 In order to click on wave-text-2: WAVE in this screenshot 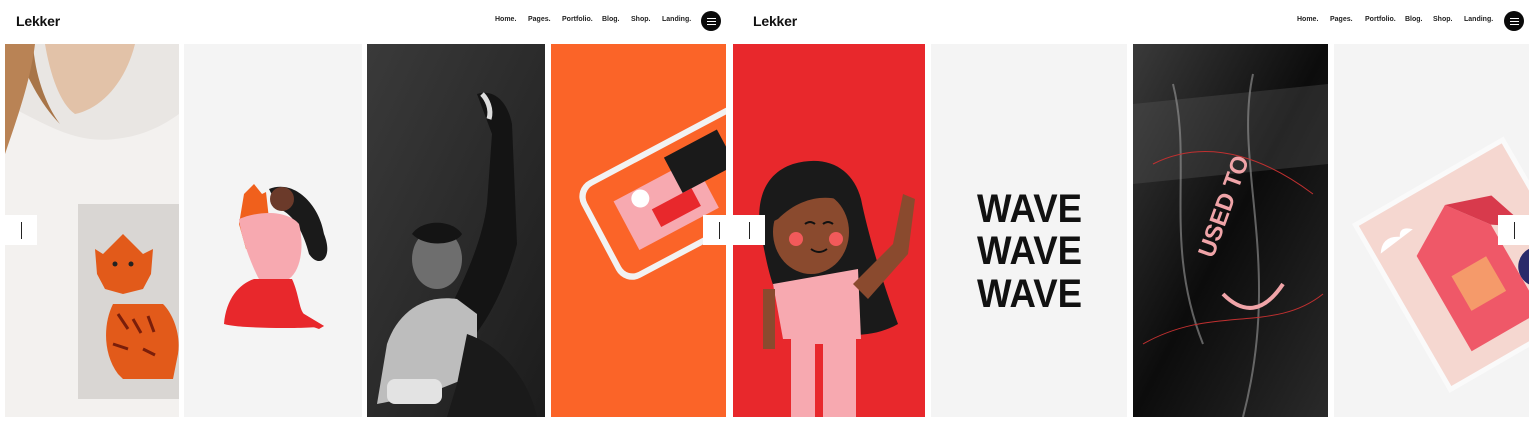, I will do `click(1029, 251)`.